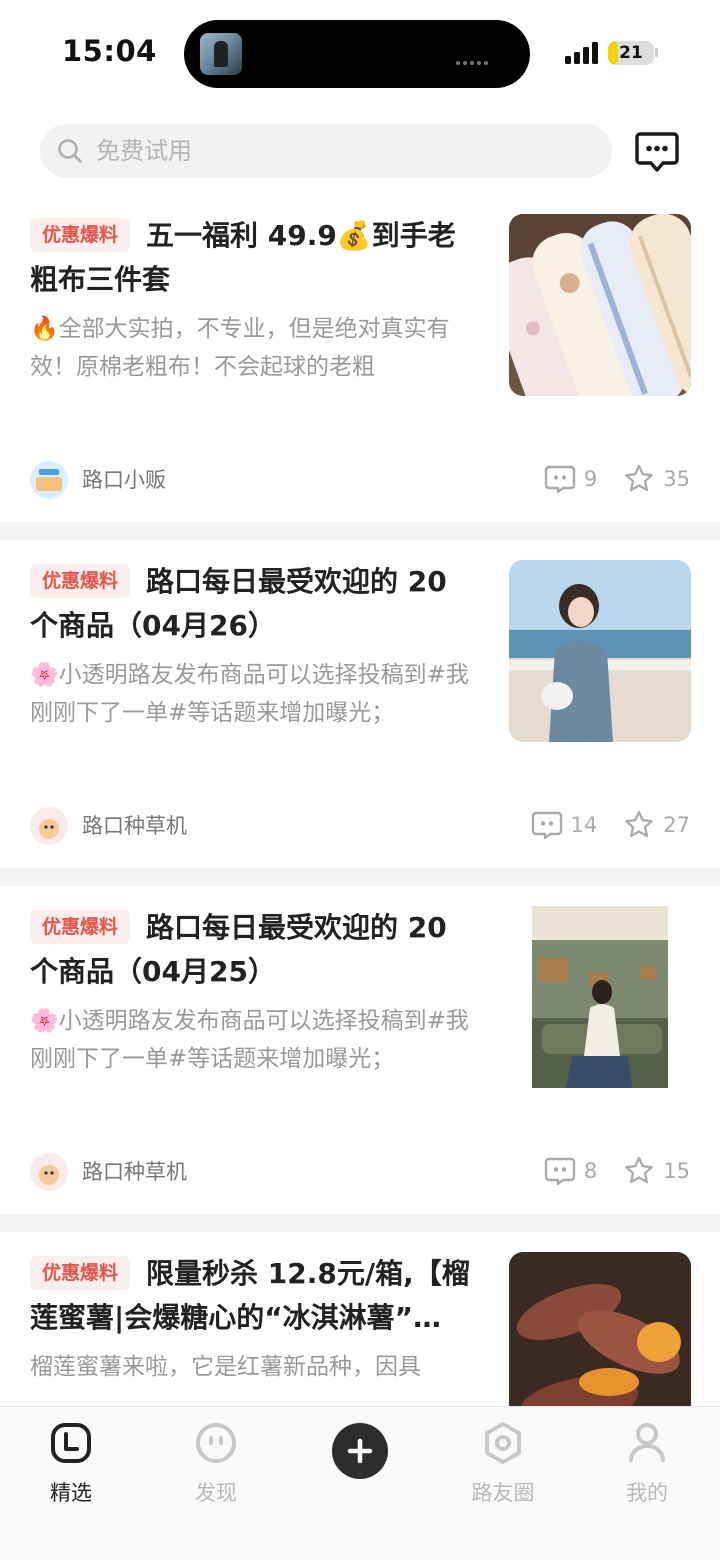 Image resolution: width=720 pixels, height=1560 pixels. What do you see at coordinates (604, 479) in the screenshot?
I see `card-stats: 9 35` at bounding box center [604, 479].